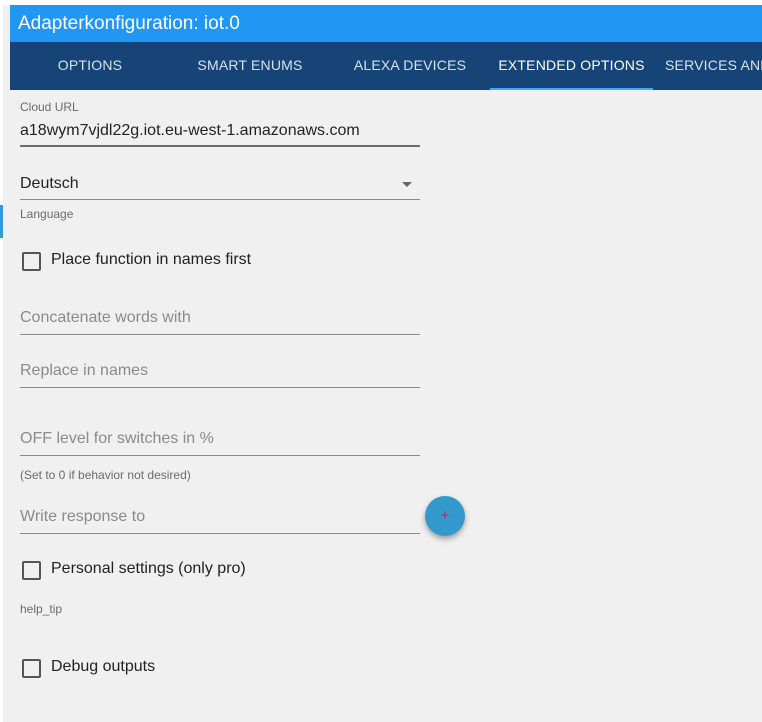 The image size is (762, 722). What do you see at coordinates (220, 196) in the screenshot?
I see `language-select: Deutsch Language` at bounding box center [220, 196].